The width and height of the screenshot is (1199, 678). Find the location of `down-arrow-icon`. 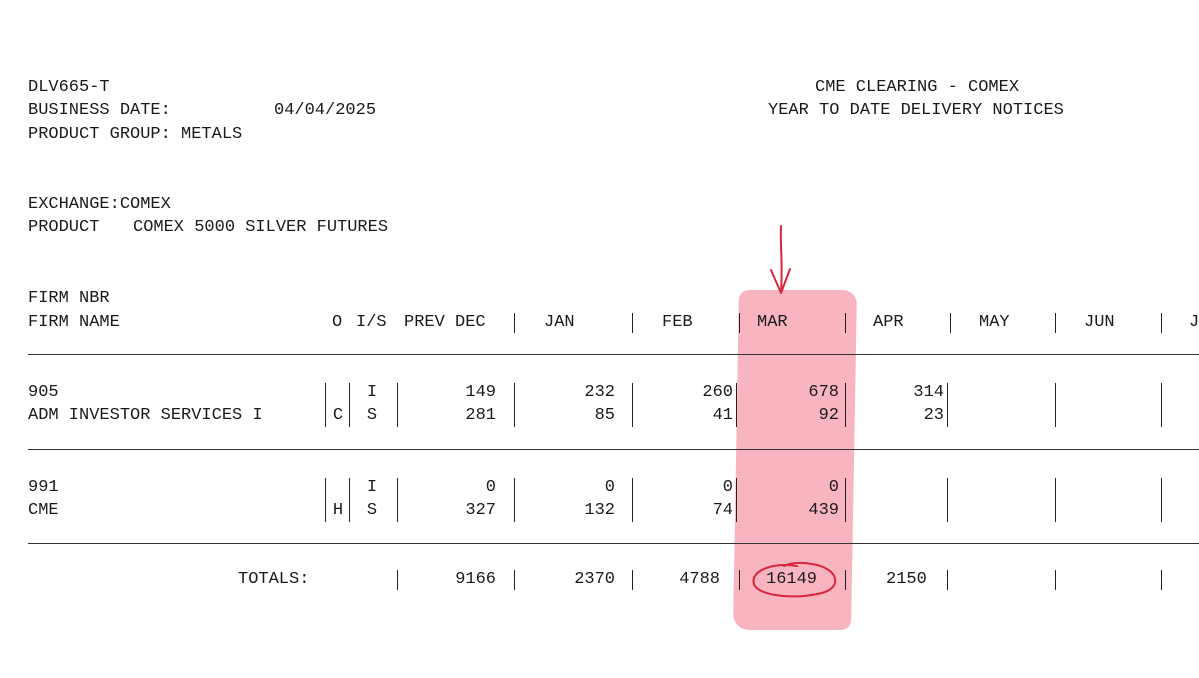

down-arrow-icon is located at coordinates (780, 259).